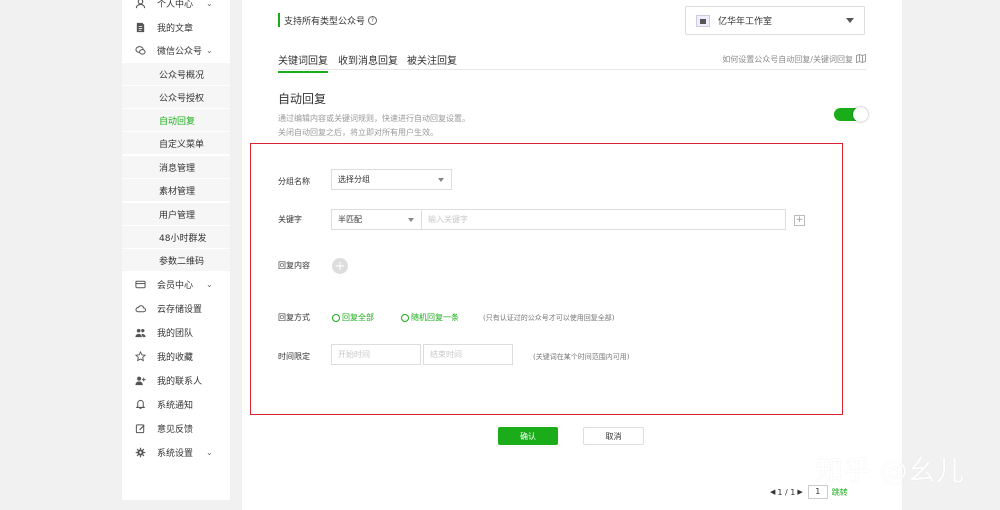 This screenshot has height=510, width=1000. What do you see at coordinates (572, 60) in the screenshot?
I see `reply-tabs: 关键词回复 收到消息回复 被关注回复 如何设置公众号自动回复/关键词回复` at bounding box center [572, 60].